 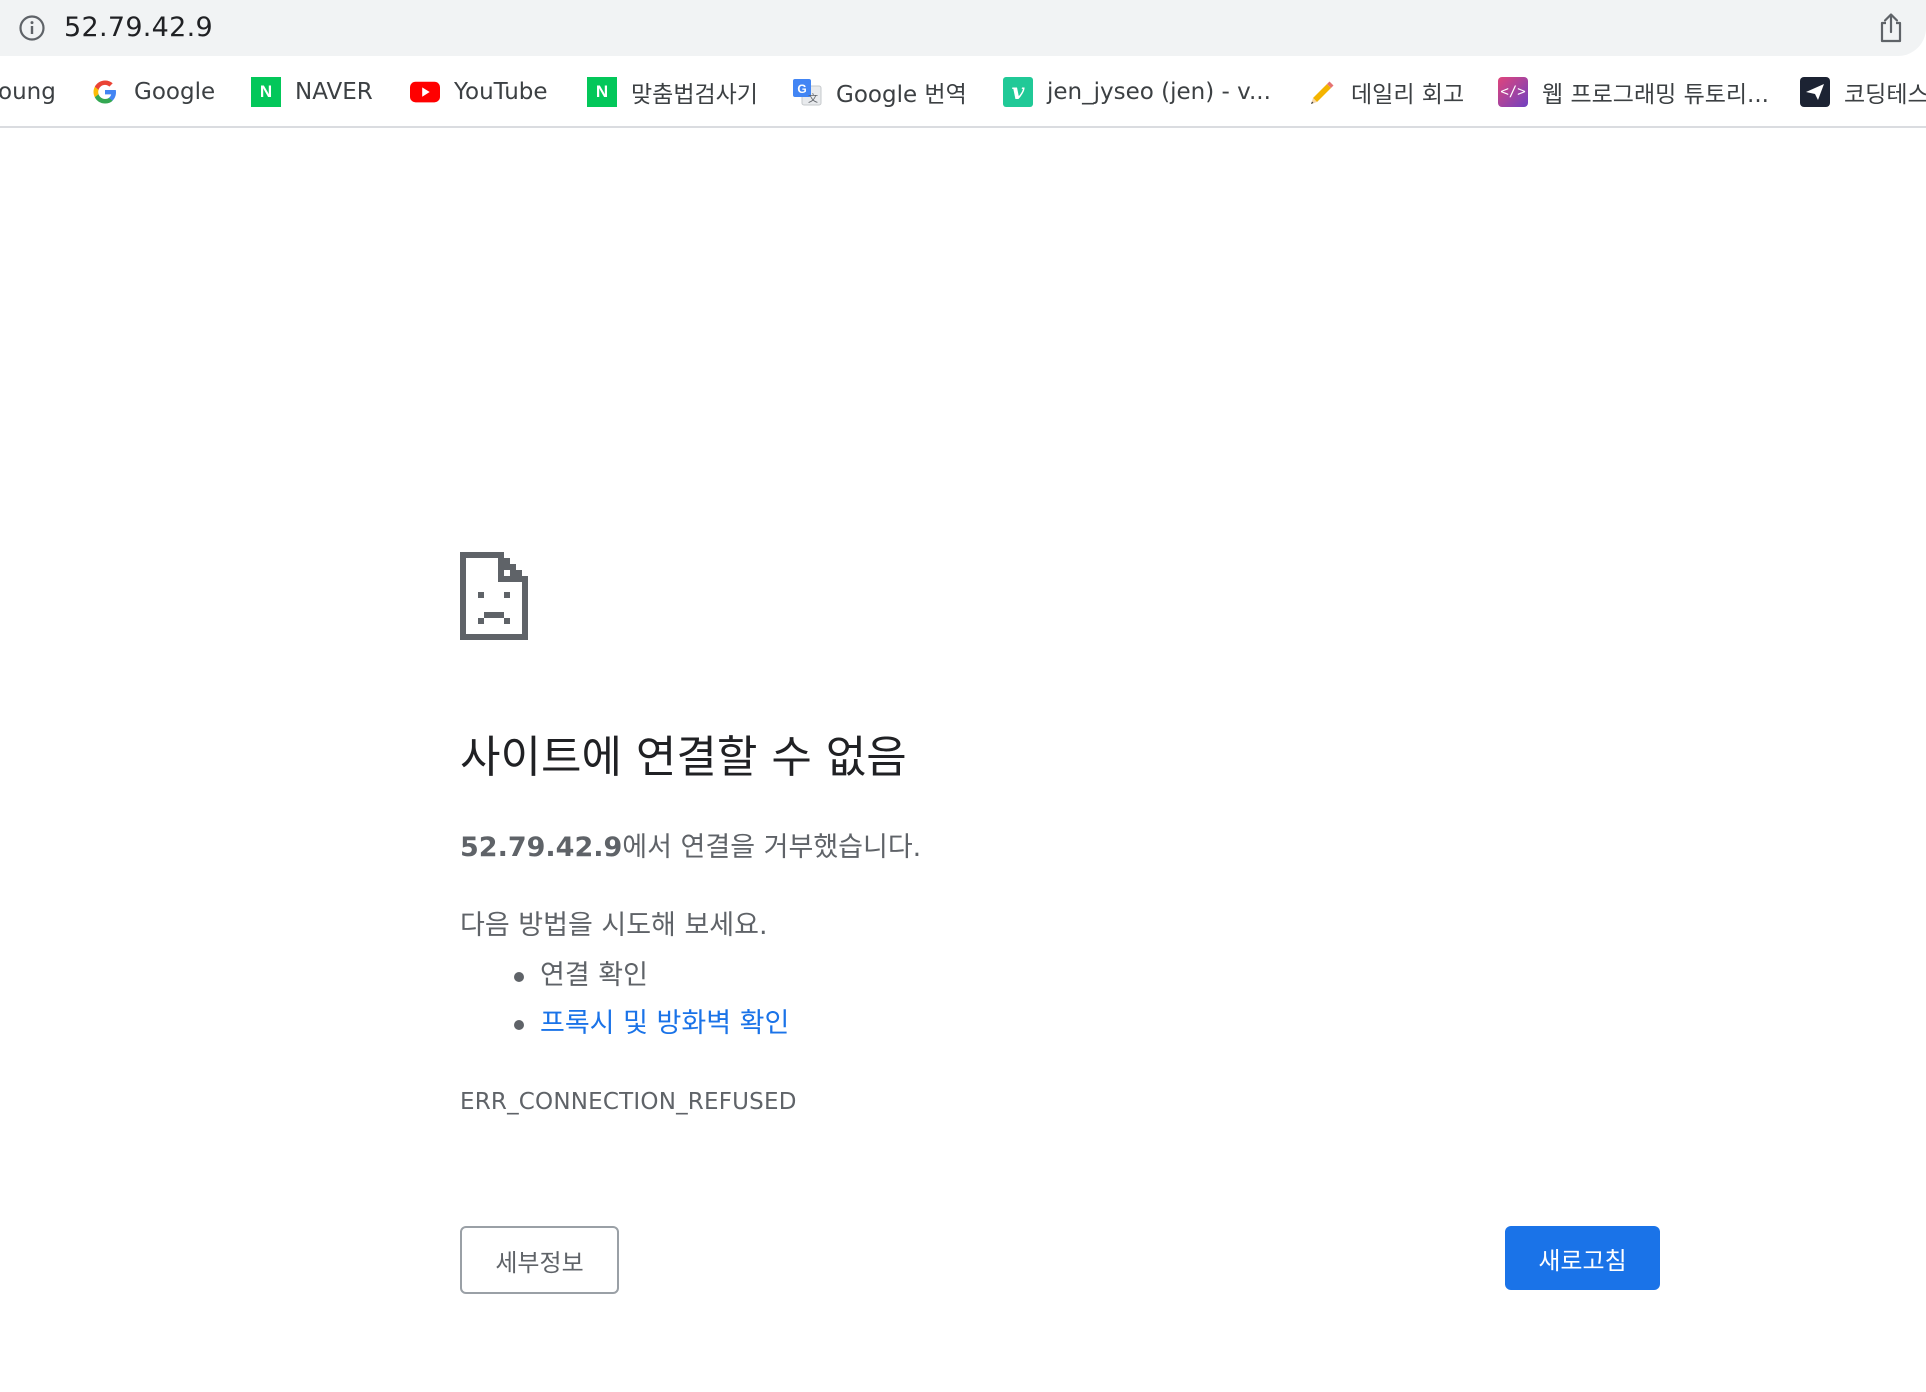 I want to click on bookmark-label: NAVER, so click(x=334, y=92).